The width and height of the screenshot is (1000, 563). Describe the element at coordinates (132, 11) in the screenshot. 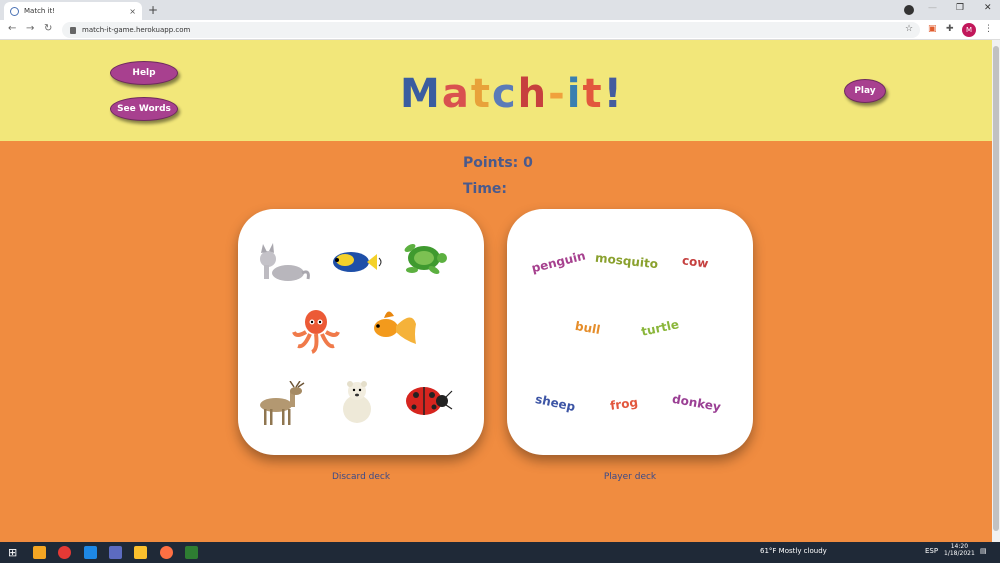

I see `tab-close-icon: ×` at that location.